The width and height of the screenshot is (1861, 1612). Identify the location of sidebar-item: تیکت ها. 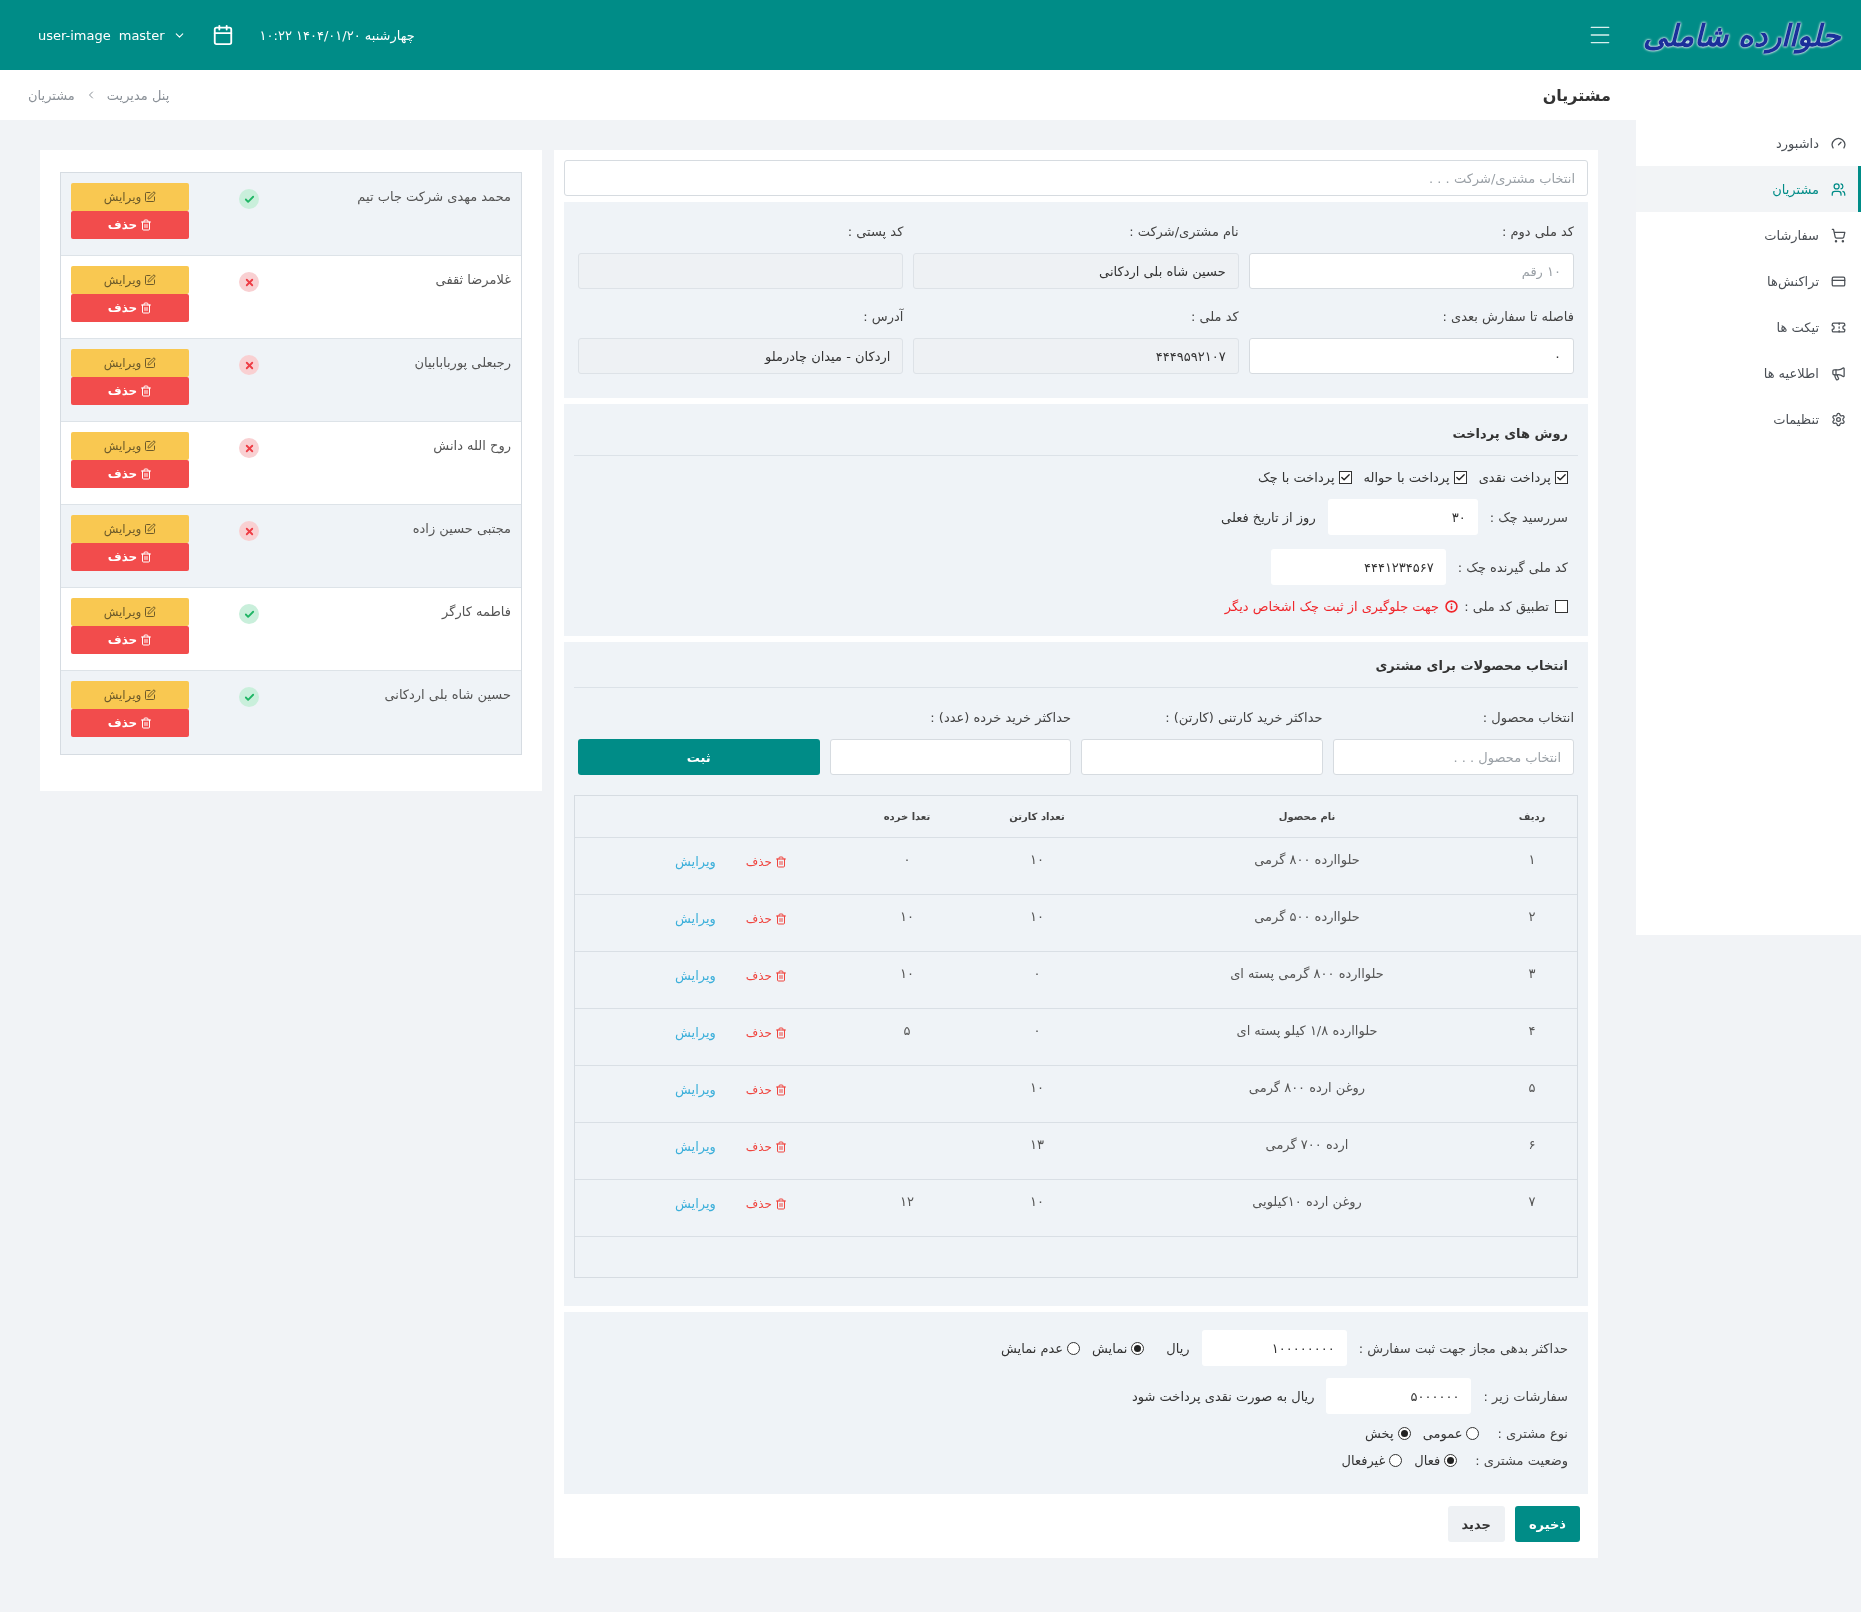
(1748, 327).